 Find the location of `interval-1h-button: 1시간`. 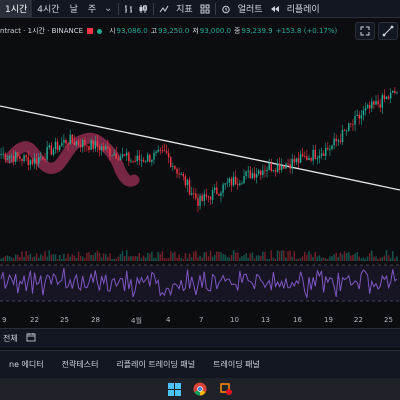

interval-1h-button: 1시간 is located at coordinates (16, 9).